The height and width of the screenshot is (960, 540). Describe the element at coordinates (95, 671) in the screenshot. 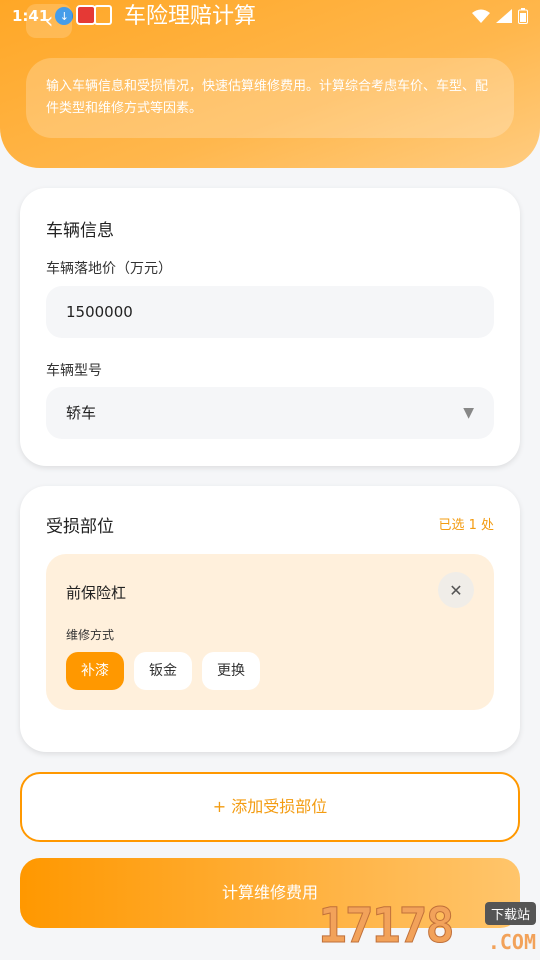

I see `method-chip-paint: 补漆` at that location.